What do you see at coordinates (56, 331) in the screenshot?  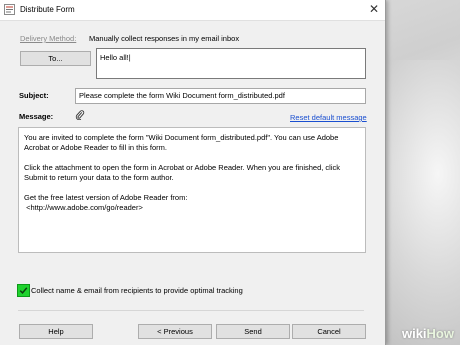 I see `help-button: Help` at bounding box center [56, 331].